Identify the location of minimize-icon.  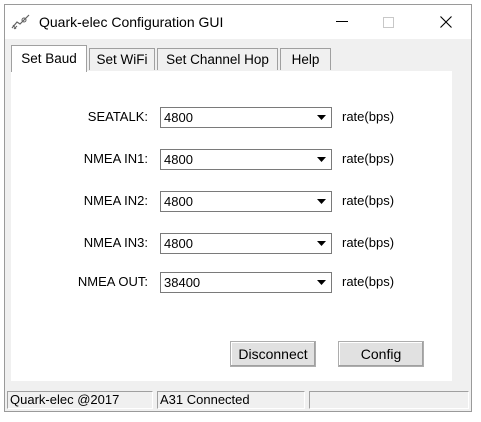
(342, 21).